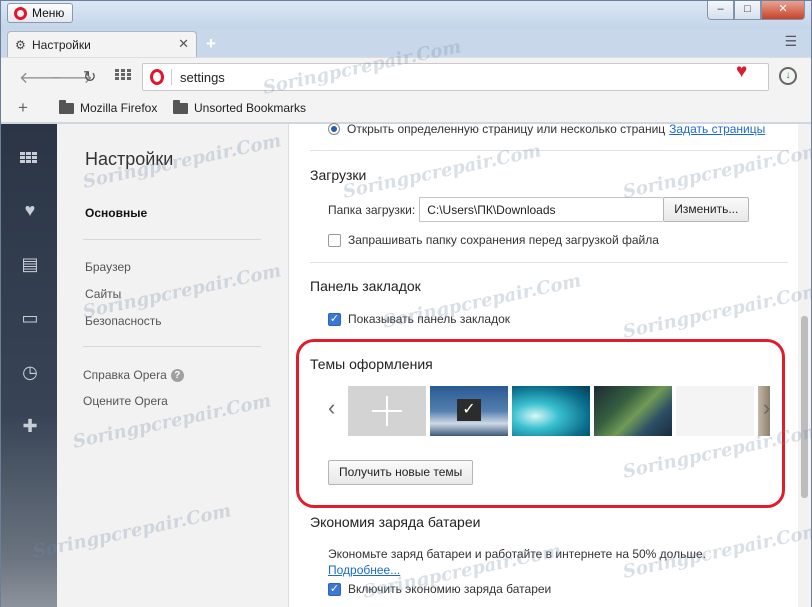  I want to click on extensions-icon: ✚, so click(30, 426).